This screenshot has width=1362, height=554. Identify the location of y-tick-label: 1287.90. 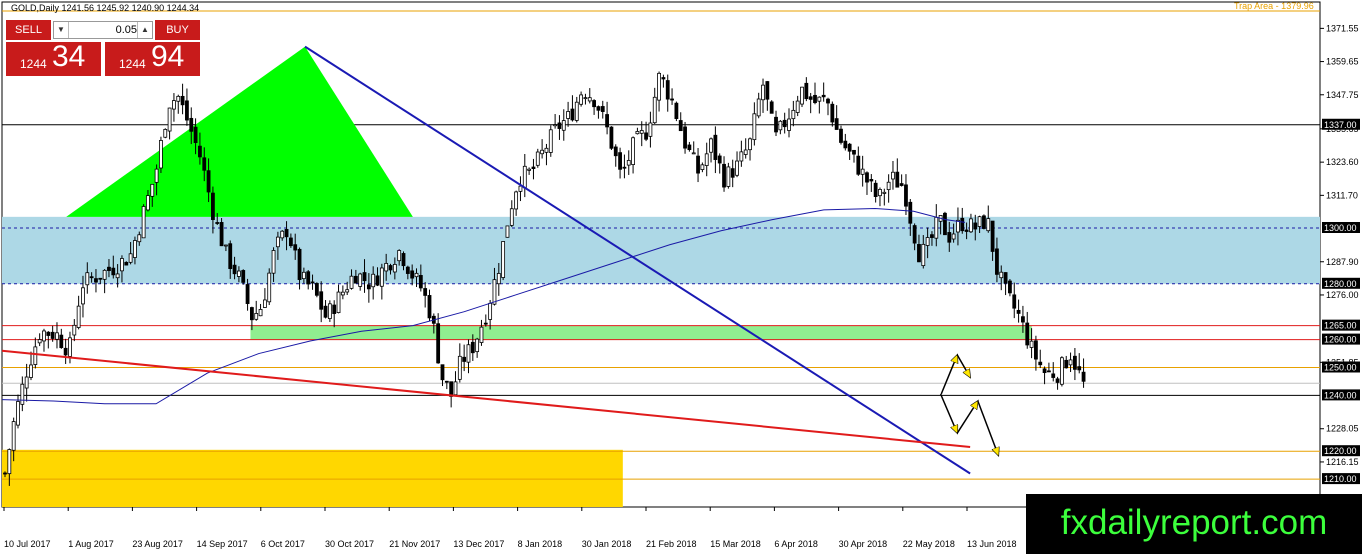
(1342, 262).